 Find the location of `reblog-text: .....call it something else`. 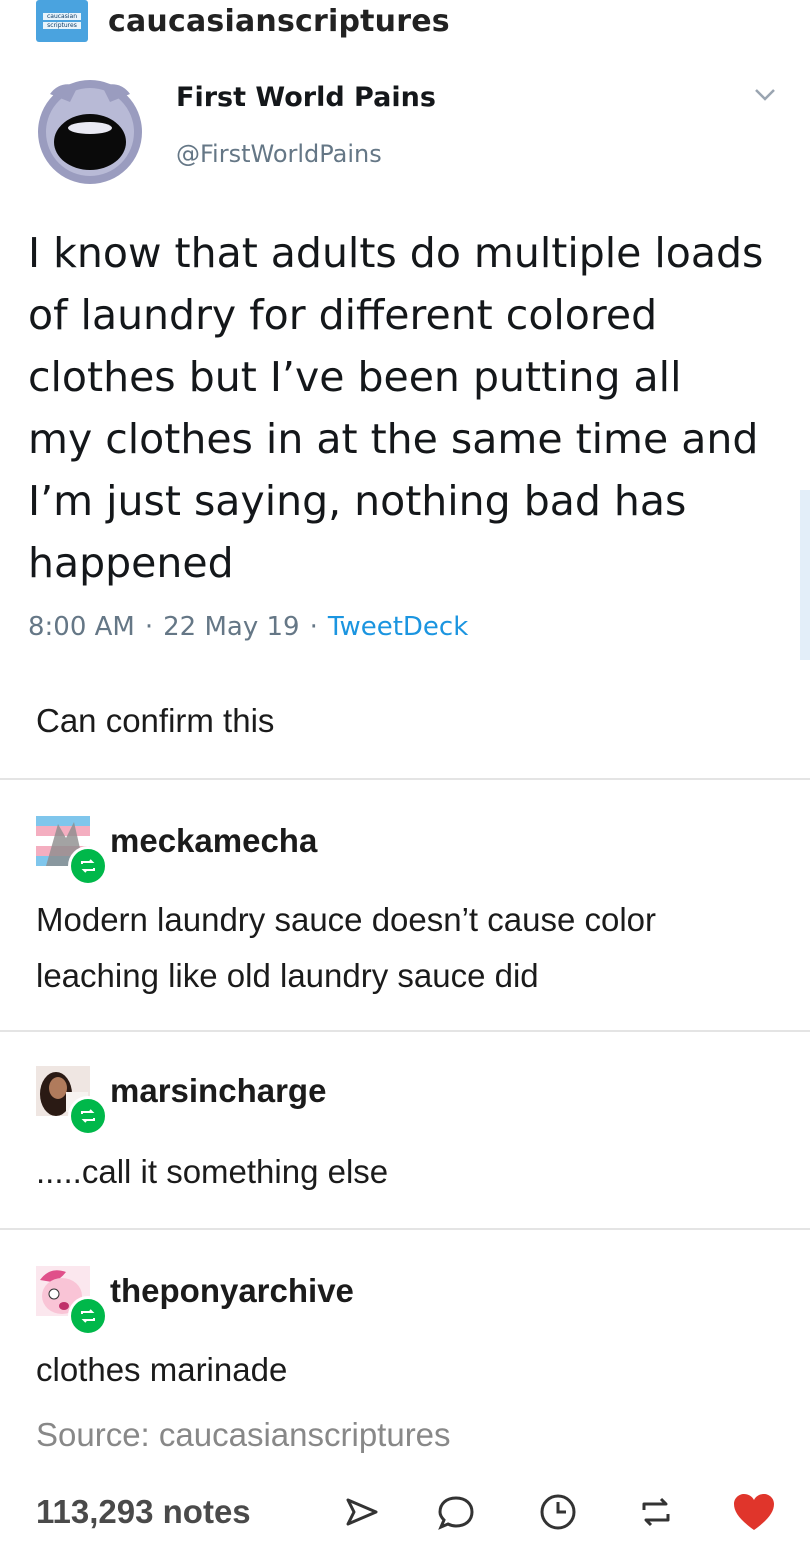

reblog-text: .....call it something else is located at coordinates (406, 1172).